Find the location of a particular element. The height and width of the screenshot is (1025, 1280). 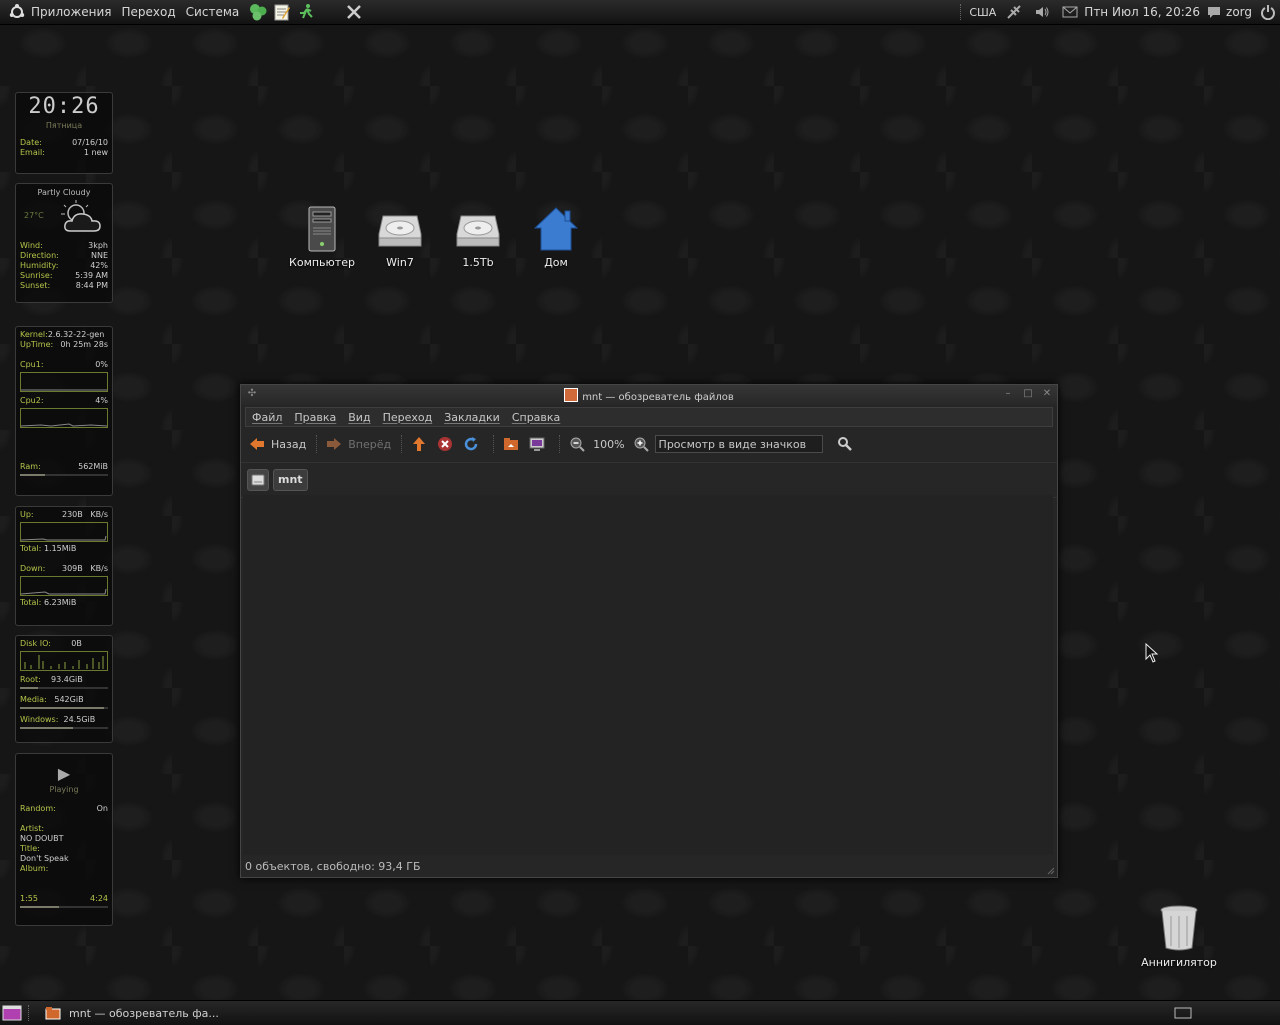

back-label: Назад is located at coordinates (289, 444).